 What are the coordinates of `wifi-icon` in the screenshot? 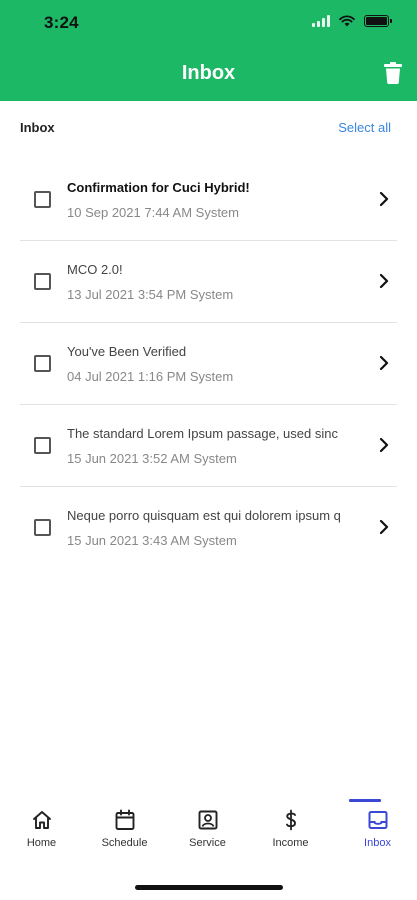 It's located at (347, 21).